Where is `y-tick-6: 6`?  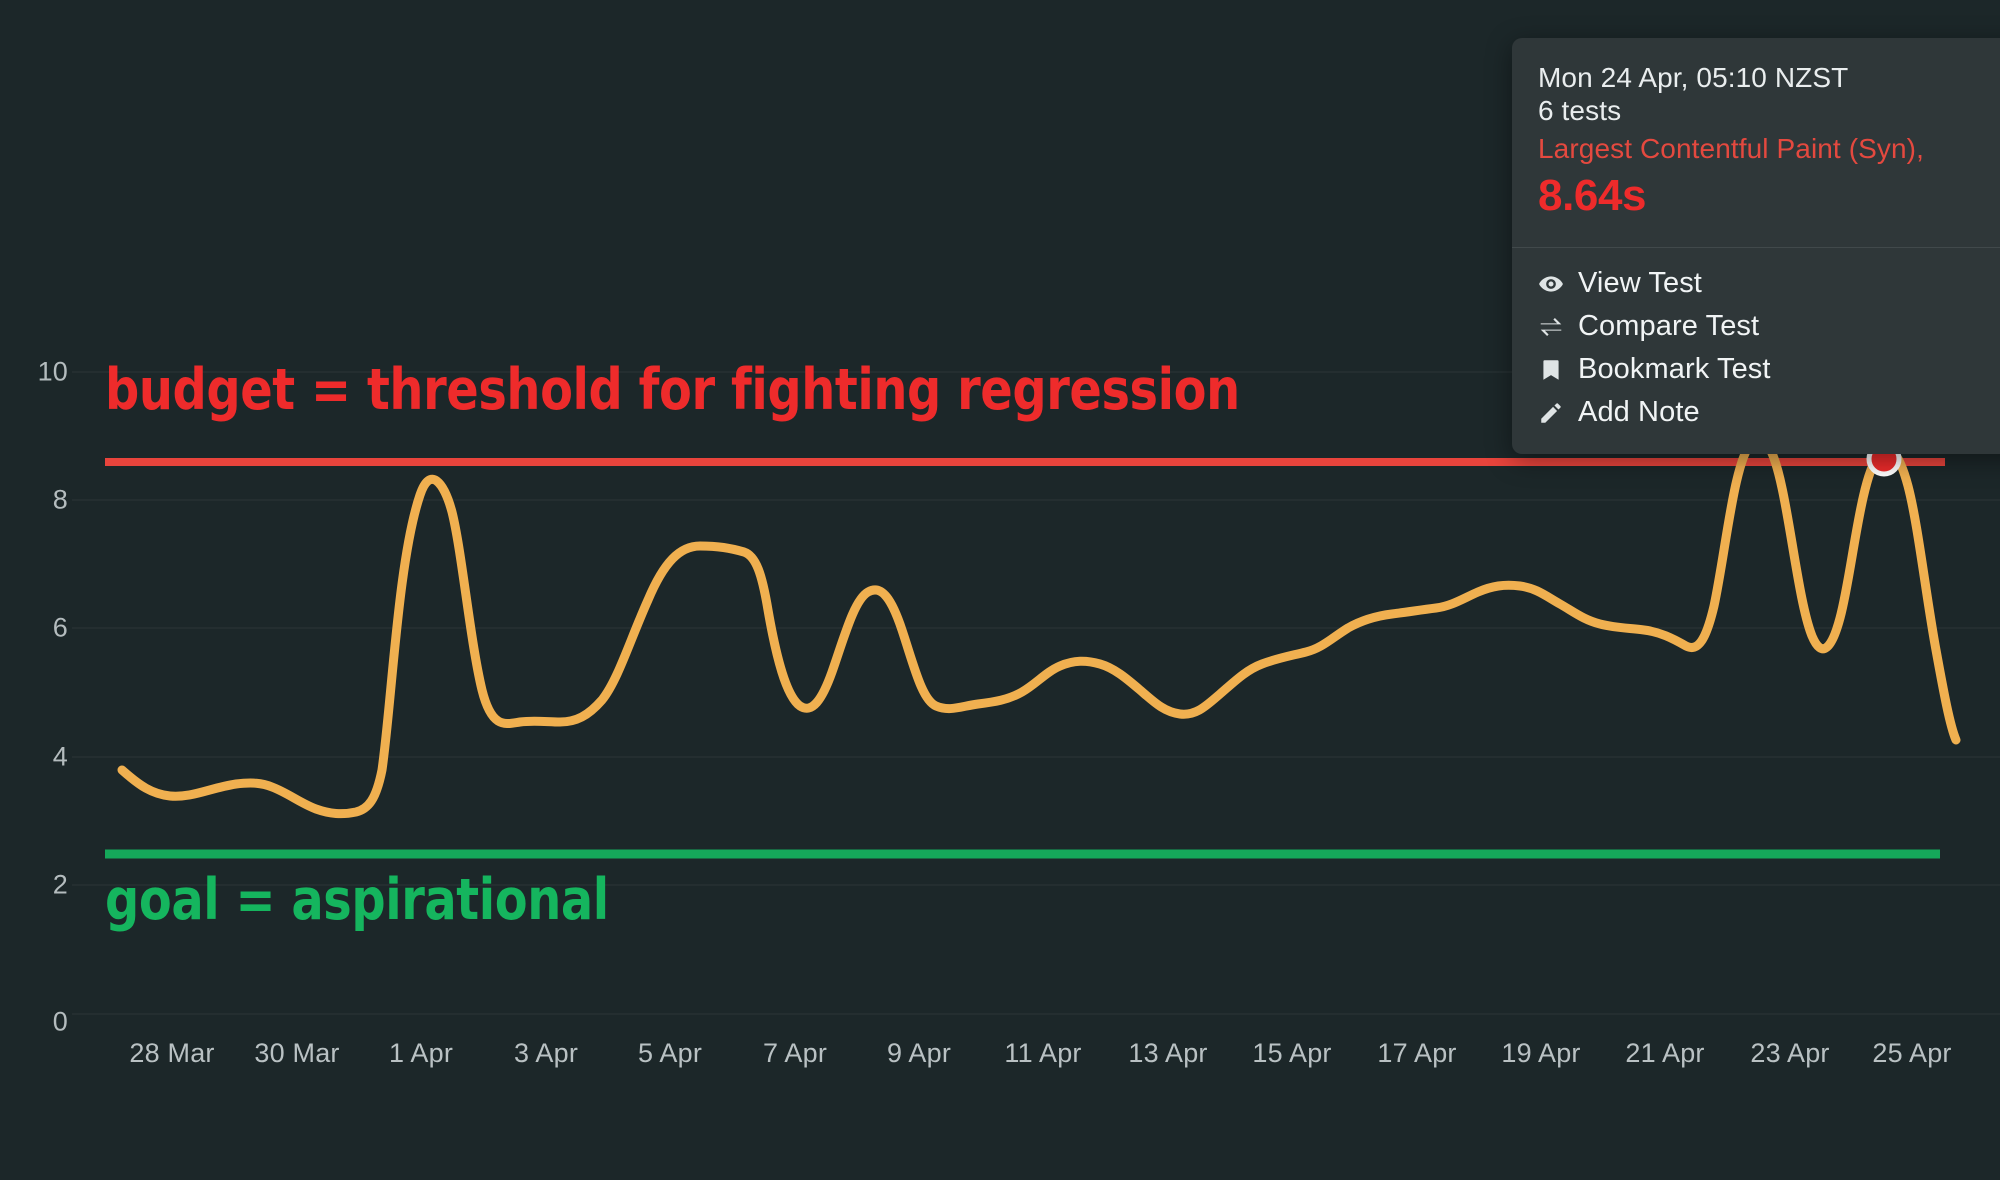 y-tick-6: 6 is located at coordinates (60, 627).